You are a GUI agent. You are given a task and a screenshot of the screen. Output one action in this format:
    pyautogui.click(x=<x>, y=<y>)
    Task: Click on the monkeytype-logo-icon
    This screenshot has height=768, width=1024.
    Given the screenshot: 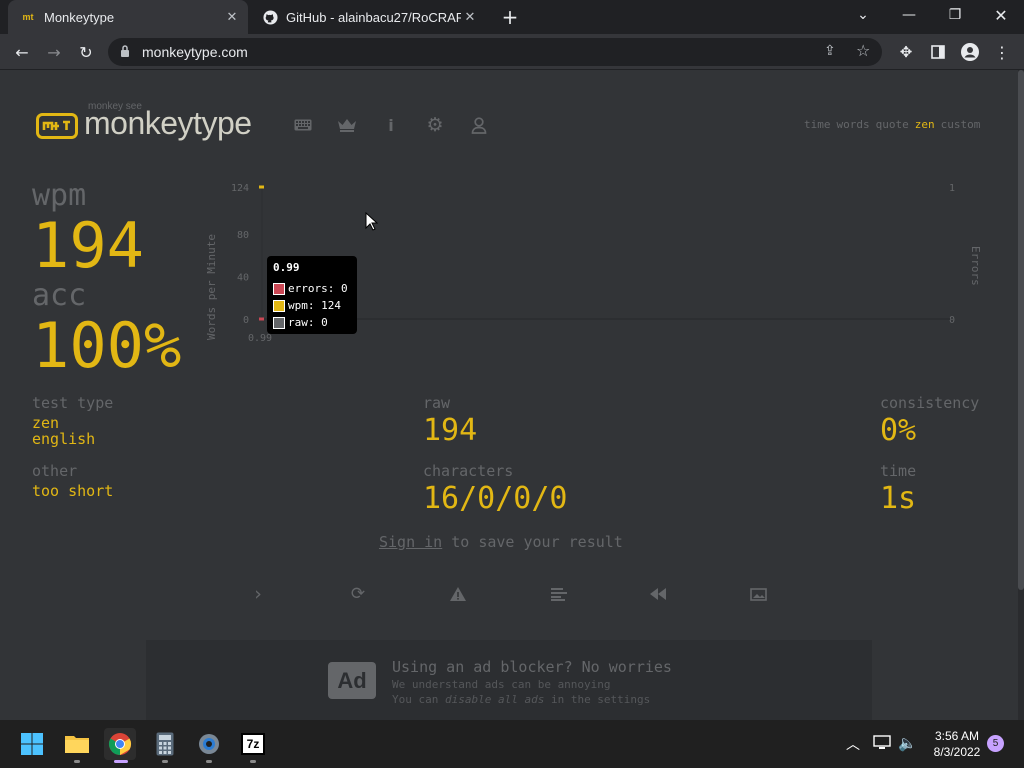 What is the action you would take?
    pyautogui.click(x=57, y=126)
    